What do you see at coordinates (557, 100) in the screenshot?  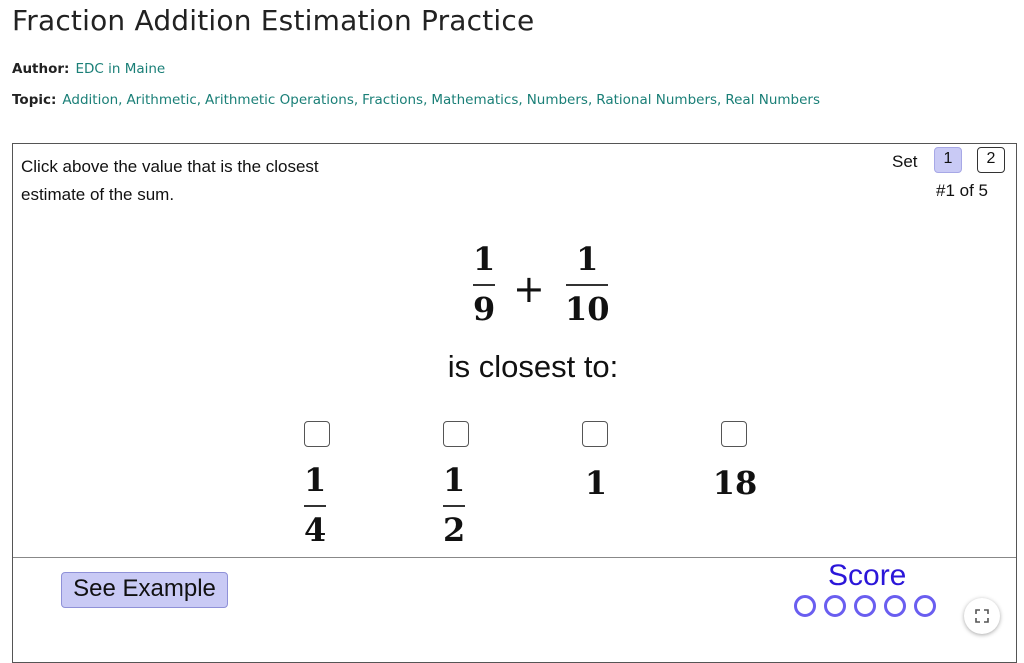 I see `topic-link-numbers: Numbers` at bounding box center [557, 100].